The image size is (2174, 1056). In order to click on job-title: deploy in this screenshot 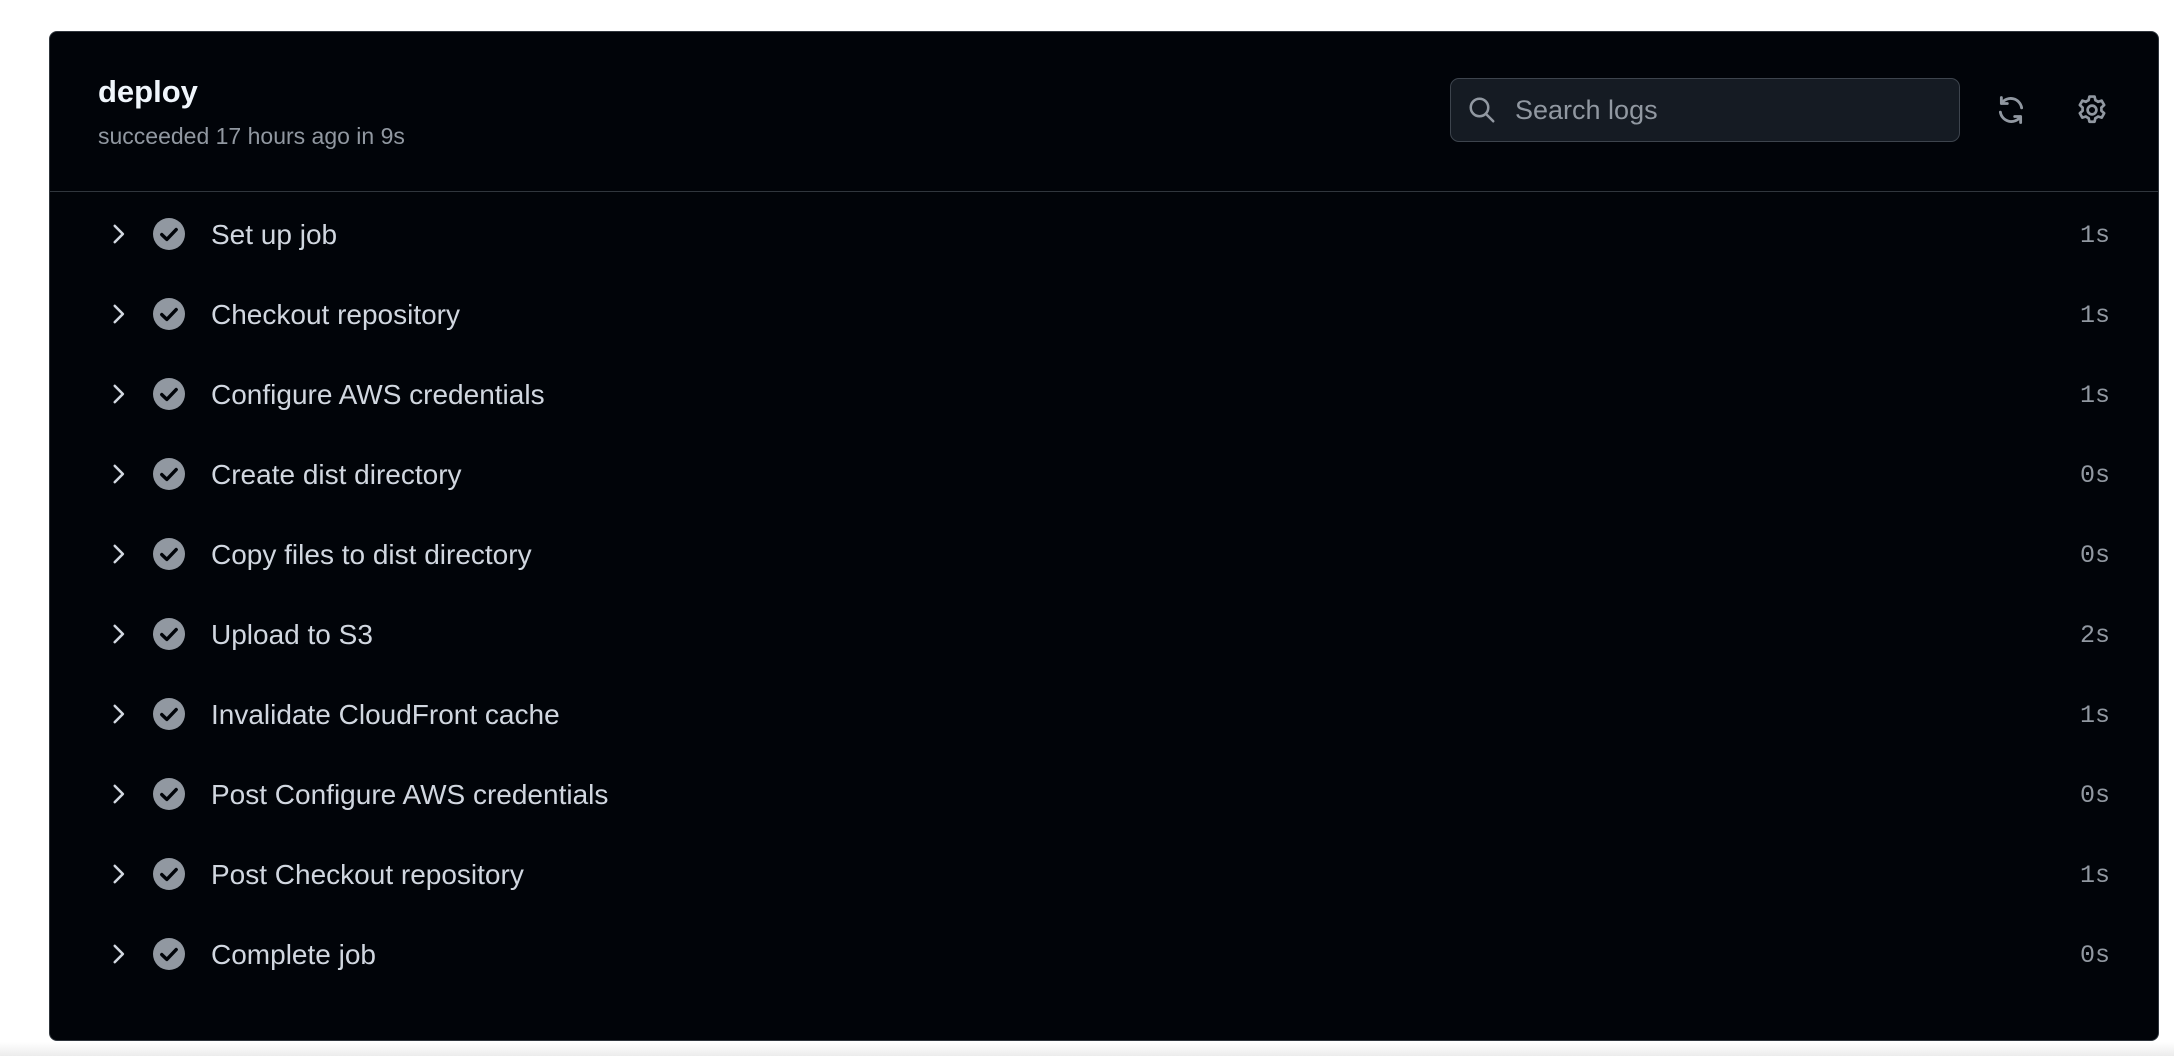, I will do `click(148, 91)`.